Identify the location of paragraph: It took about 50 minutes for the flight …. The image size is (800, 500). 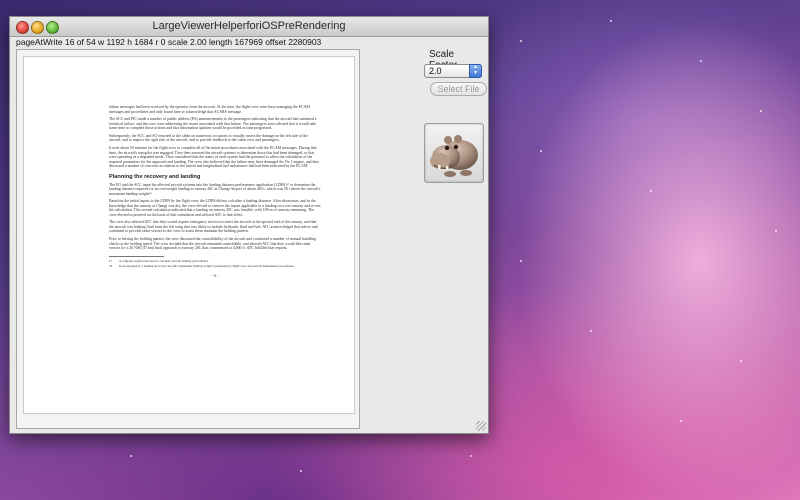
(214, 157).